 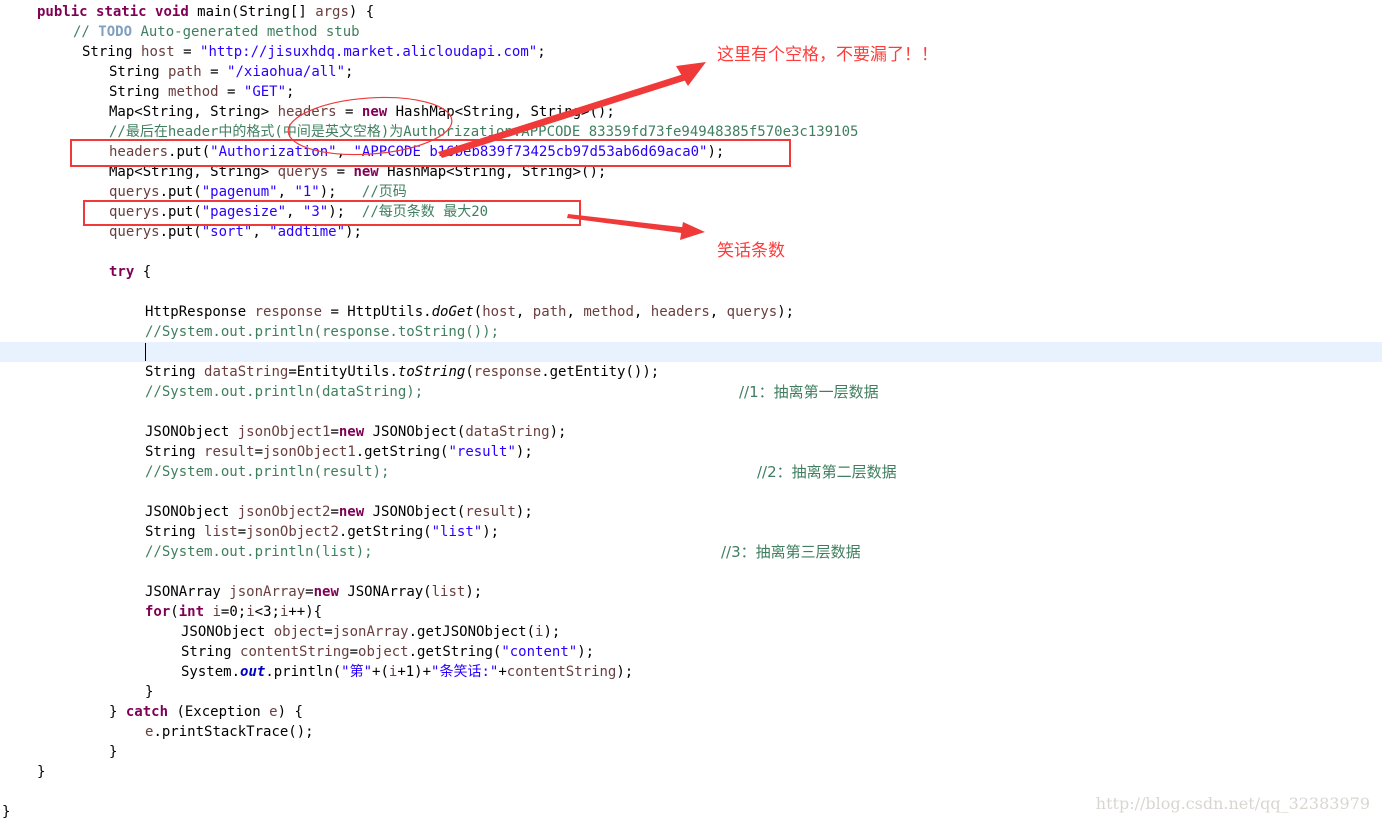 I want to click on code-line-catch-close: }, so click(x=113, y=752).